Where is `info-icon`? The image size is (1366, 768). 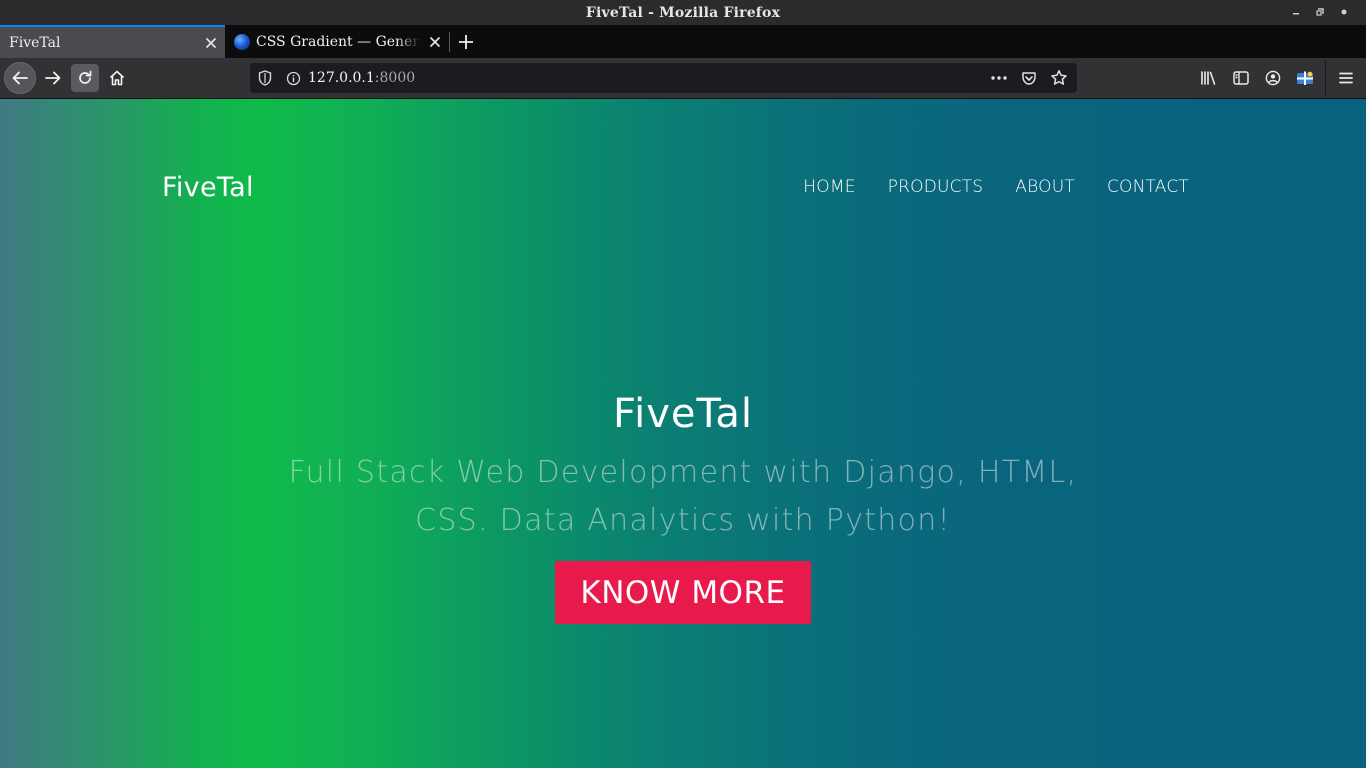
info-icon is located at coordinates (293, 78).